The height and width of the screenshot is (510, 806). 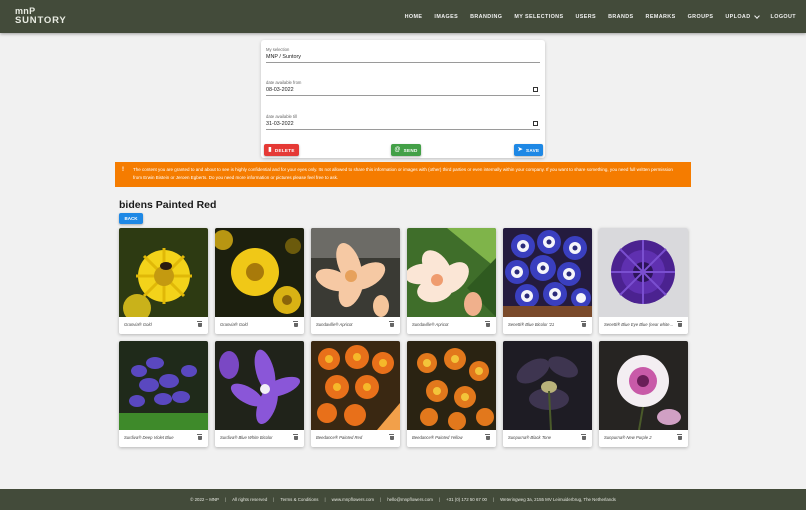 I want to click on date-from-label: date available from, so click(x=284, y=82).